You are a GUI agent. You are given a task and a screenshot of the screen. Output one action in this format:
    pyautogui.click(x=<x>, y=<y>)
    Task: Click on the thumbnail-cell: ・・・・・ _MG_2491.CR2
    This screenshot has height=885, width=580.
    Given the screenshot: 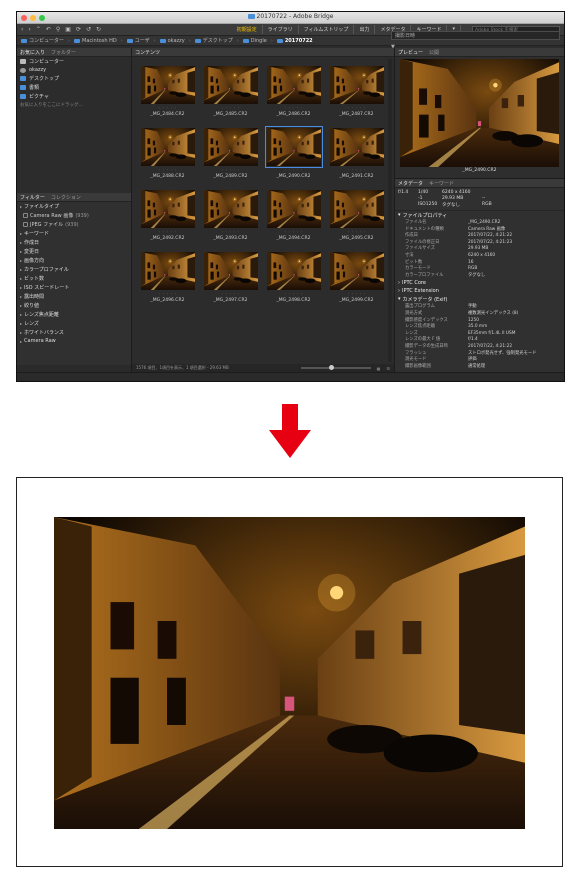 What is the action you would take?
    pyautogui.click(x=356, y=152)
    